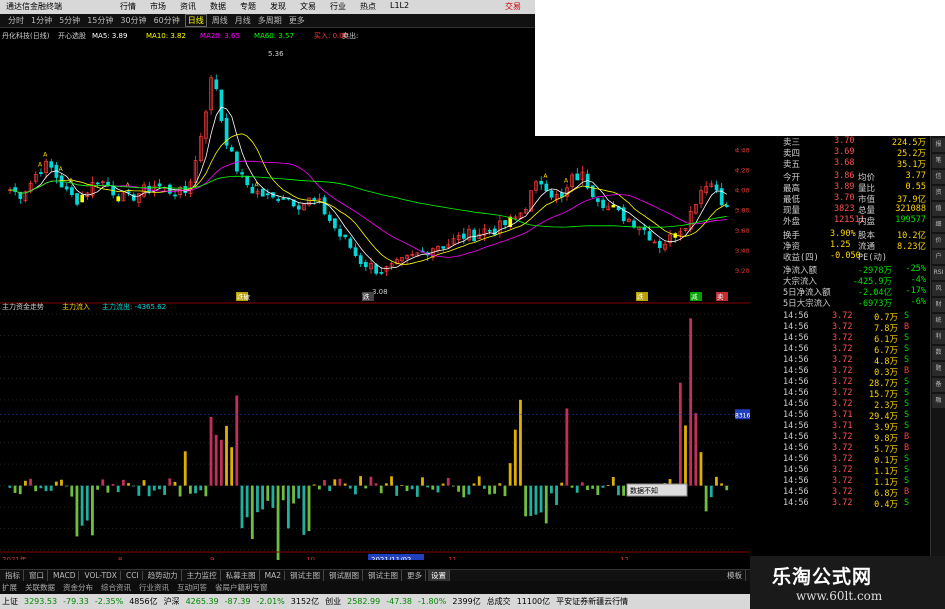 This screenshot has height=609, width=945. What do you see at coordinates (248, 6) in the screenshot?
I see `menu-item: 专题` at bounding box center [248, 6].